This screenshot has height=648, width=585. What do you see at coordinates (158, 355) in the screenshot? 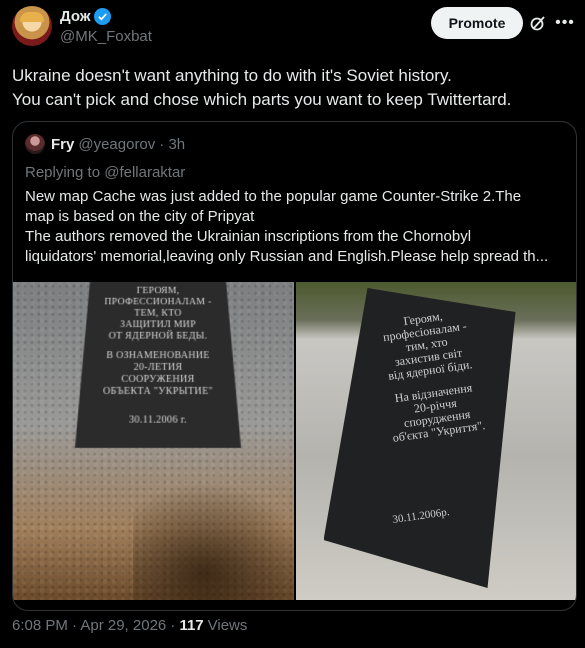
I see `plaque-line: В ОЗНАМЕНОВАНИЕ` at bounding box center [158, 355].